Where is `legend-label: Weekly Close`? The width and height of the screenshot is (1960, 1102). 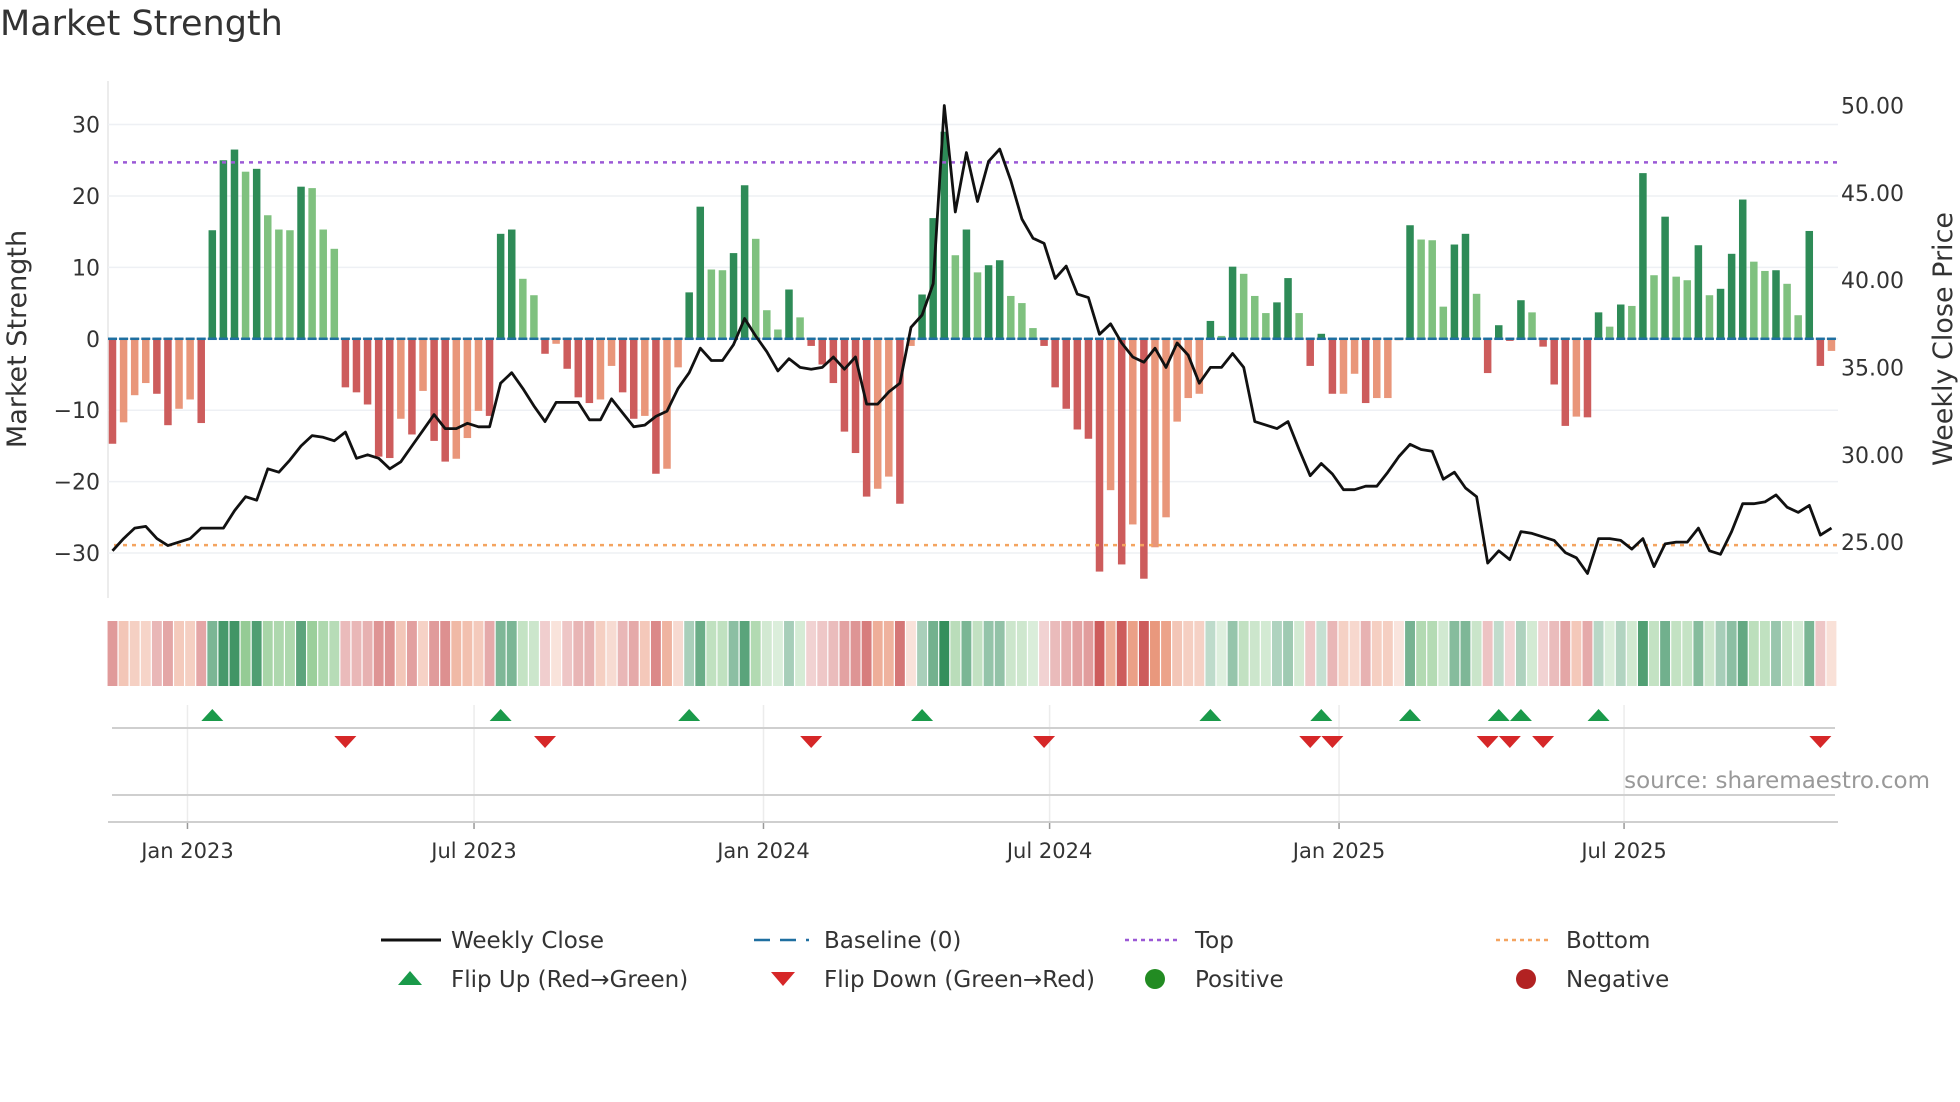 legend-label: Weekly Close is located at coordinates (527, 941).